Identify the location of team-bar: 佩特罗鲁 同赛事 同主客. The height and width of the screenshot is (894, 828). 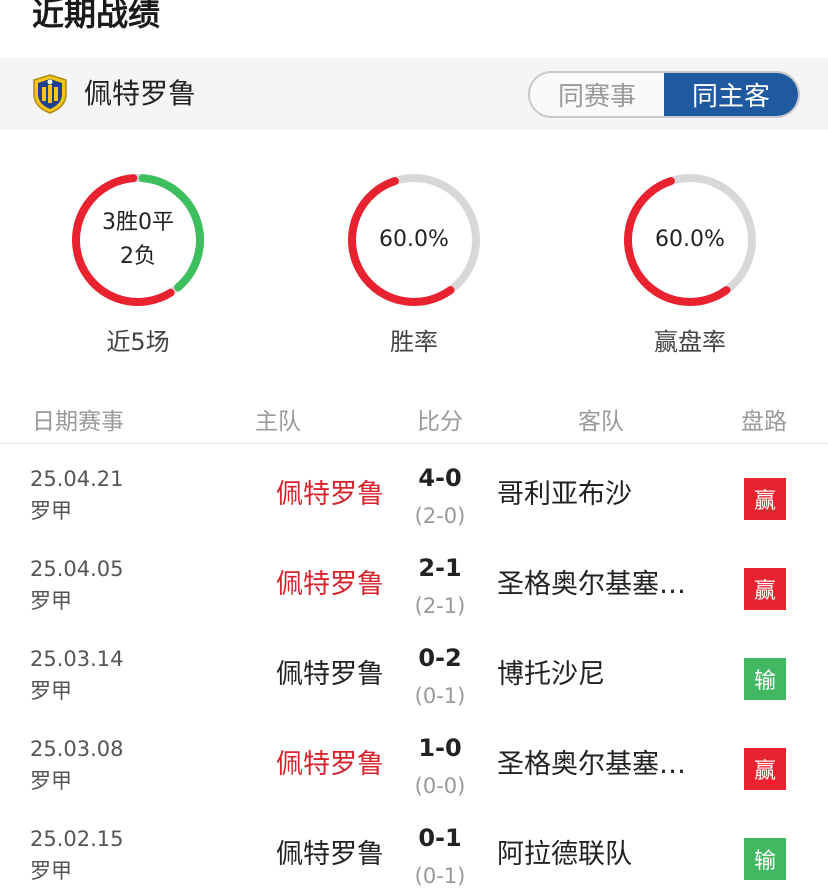
(414, 94).